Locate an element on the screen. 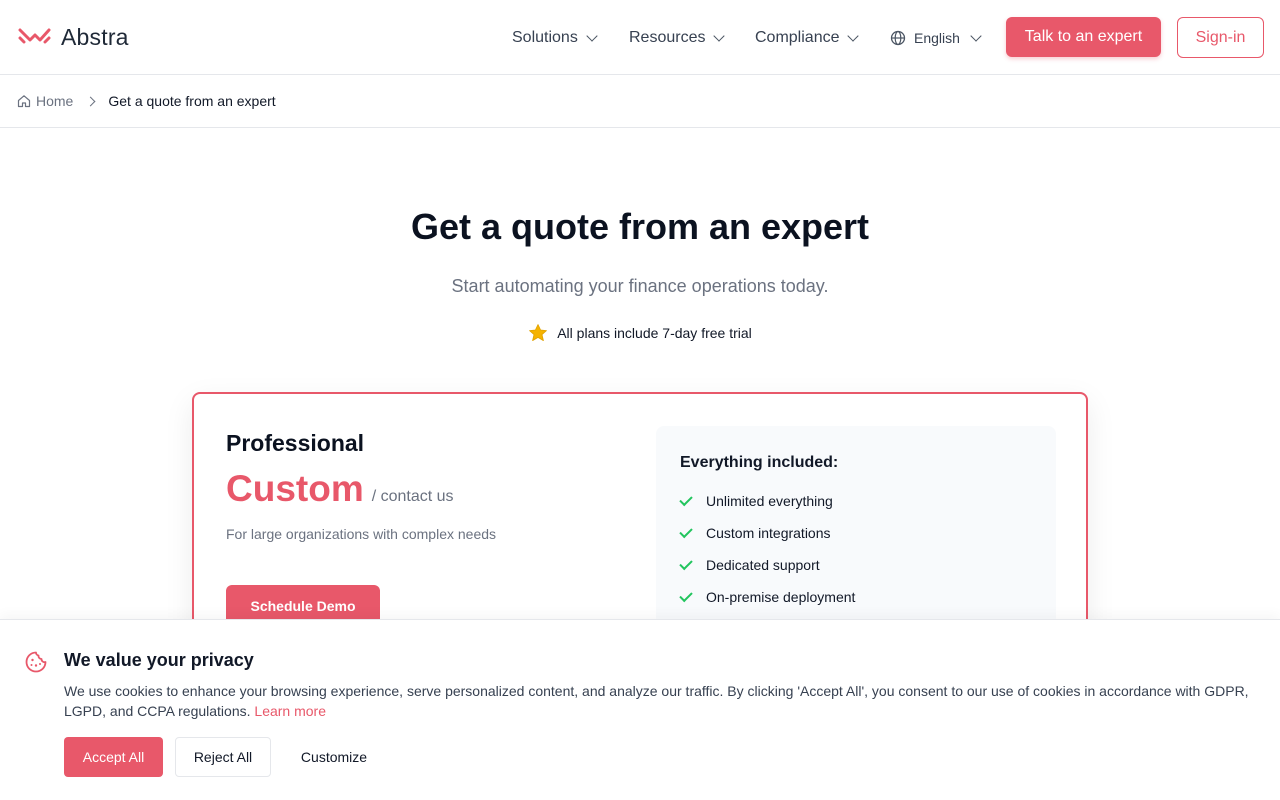 Image resolution: width=1280 pixels, height=800 pixels. nav-compliance-label: Compliance is located at coordinates (797, 37).